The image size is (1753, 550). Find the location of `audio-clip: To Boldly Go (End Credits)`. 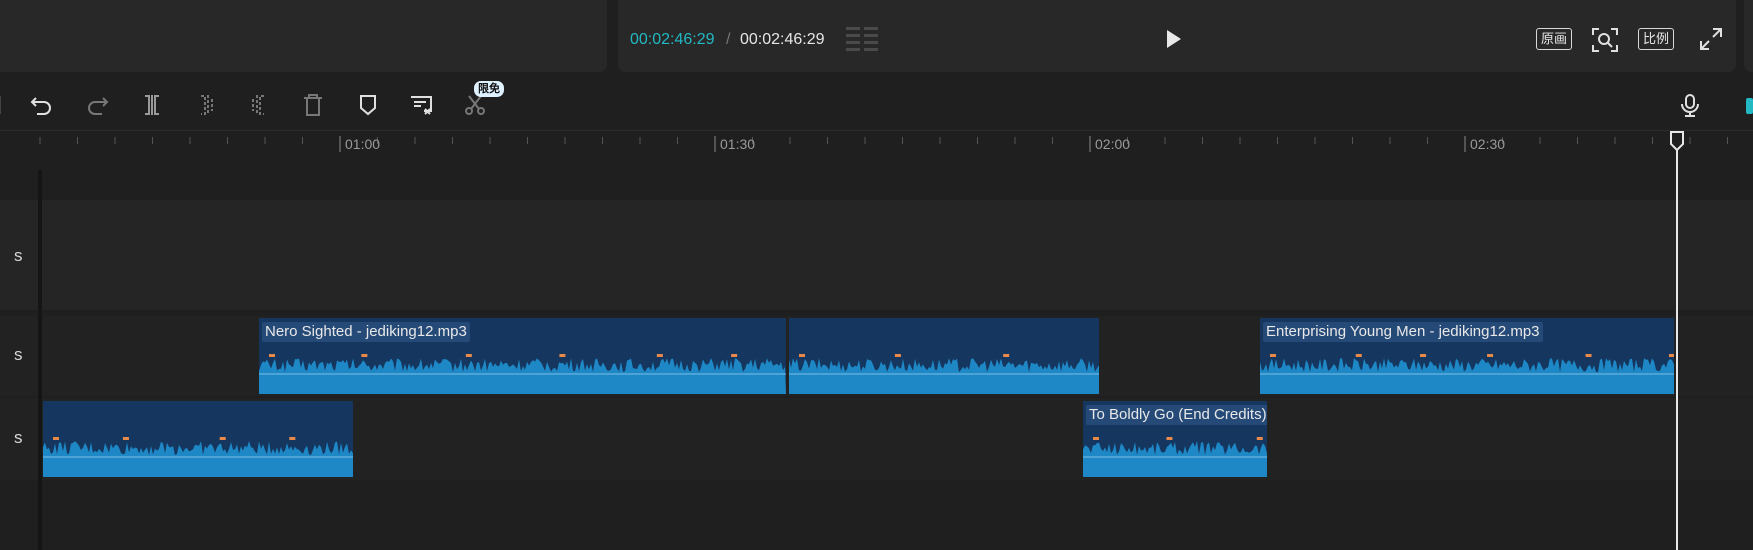

audio-clip: To Boldly Go (End Credits) is located at coordinates (1175, 439).